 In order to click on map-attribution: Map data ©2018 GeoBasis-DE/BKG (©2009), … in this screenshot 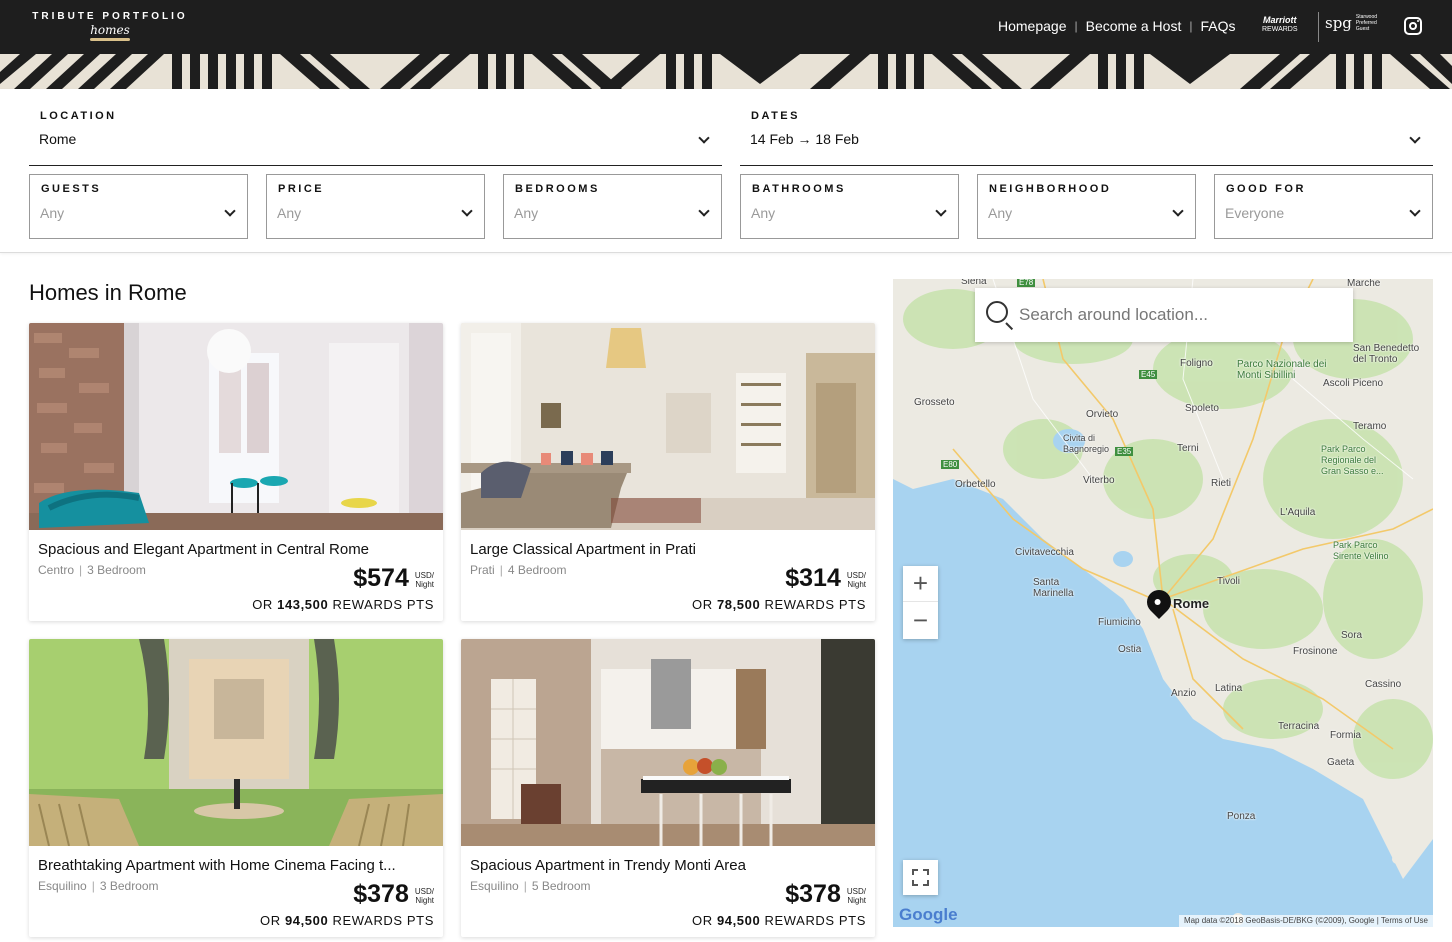, I will do `click(1305, 921)`.